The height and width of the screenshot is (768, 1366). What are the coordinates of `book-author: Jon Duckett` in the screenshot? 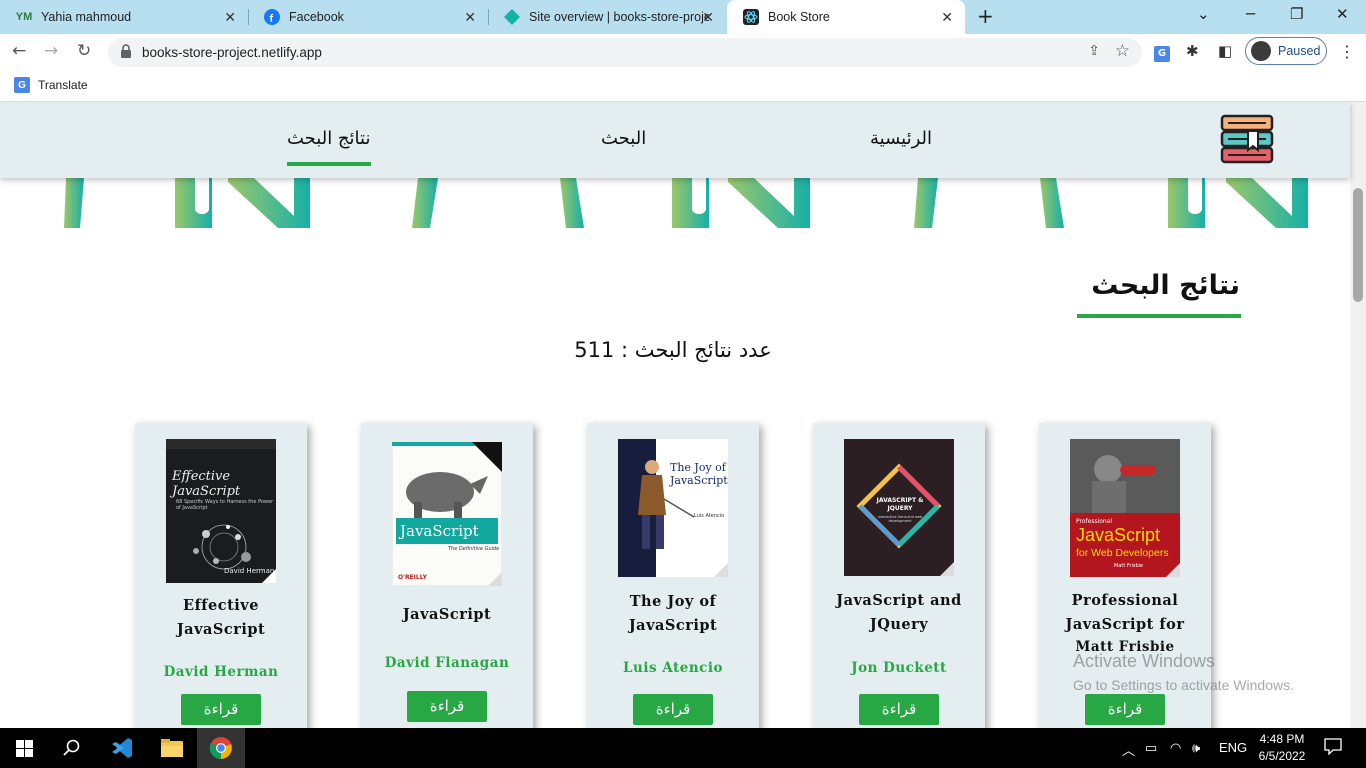 It's located at (899, 668).